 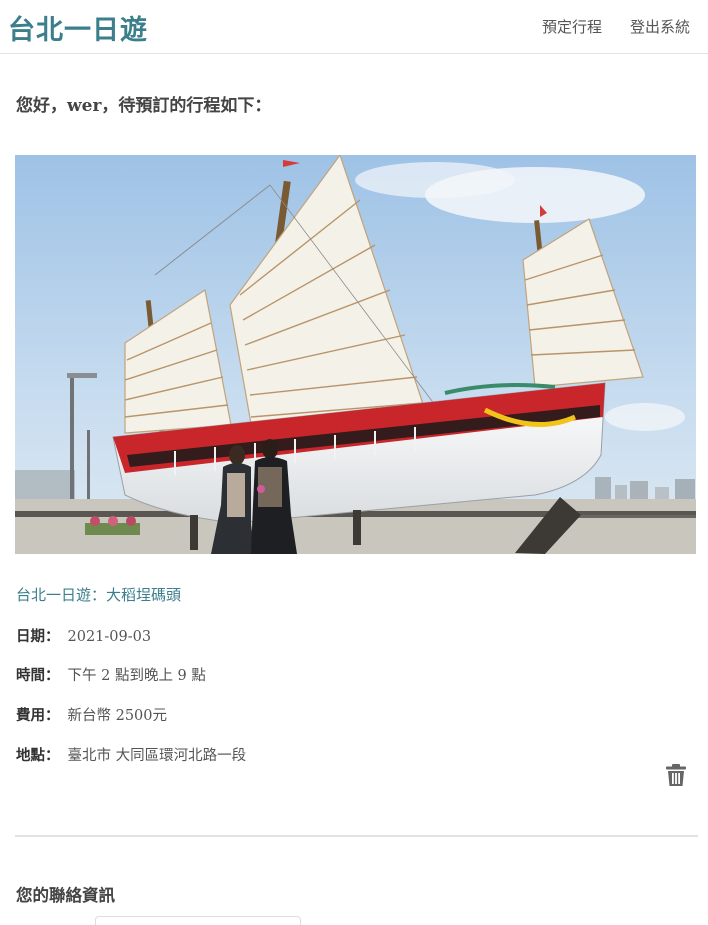 I want to click on location-label: 地點：, so click(x=38, y=756).